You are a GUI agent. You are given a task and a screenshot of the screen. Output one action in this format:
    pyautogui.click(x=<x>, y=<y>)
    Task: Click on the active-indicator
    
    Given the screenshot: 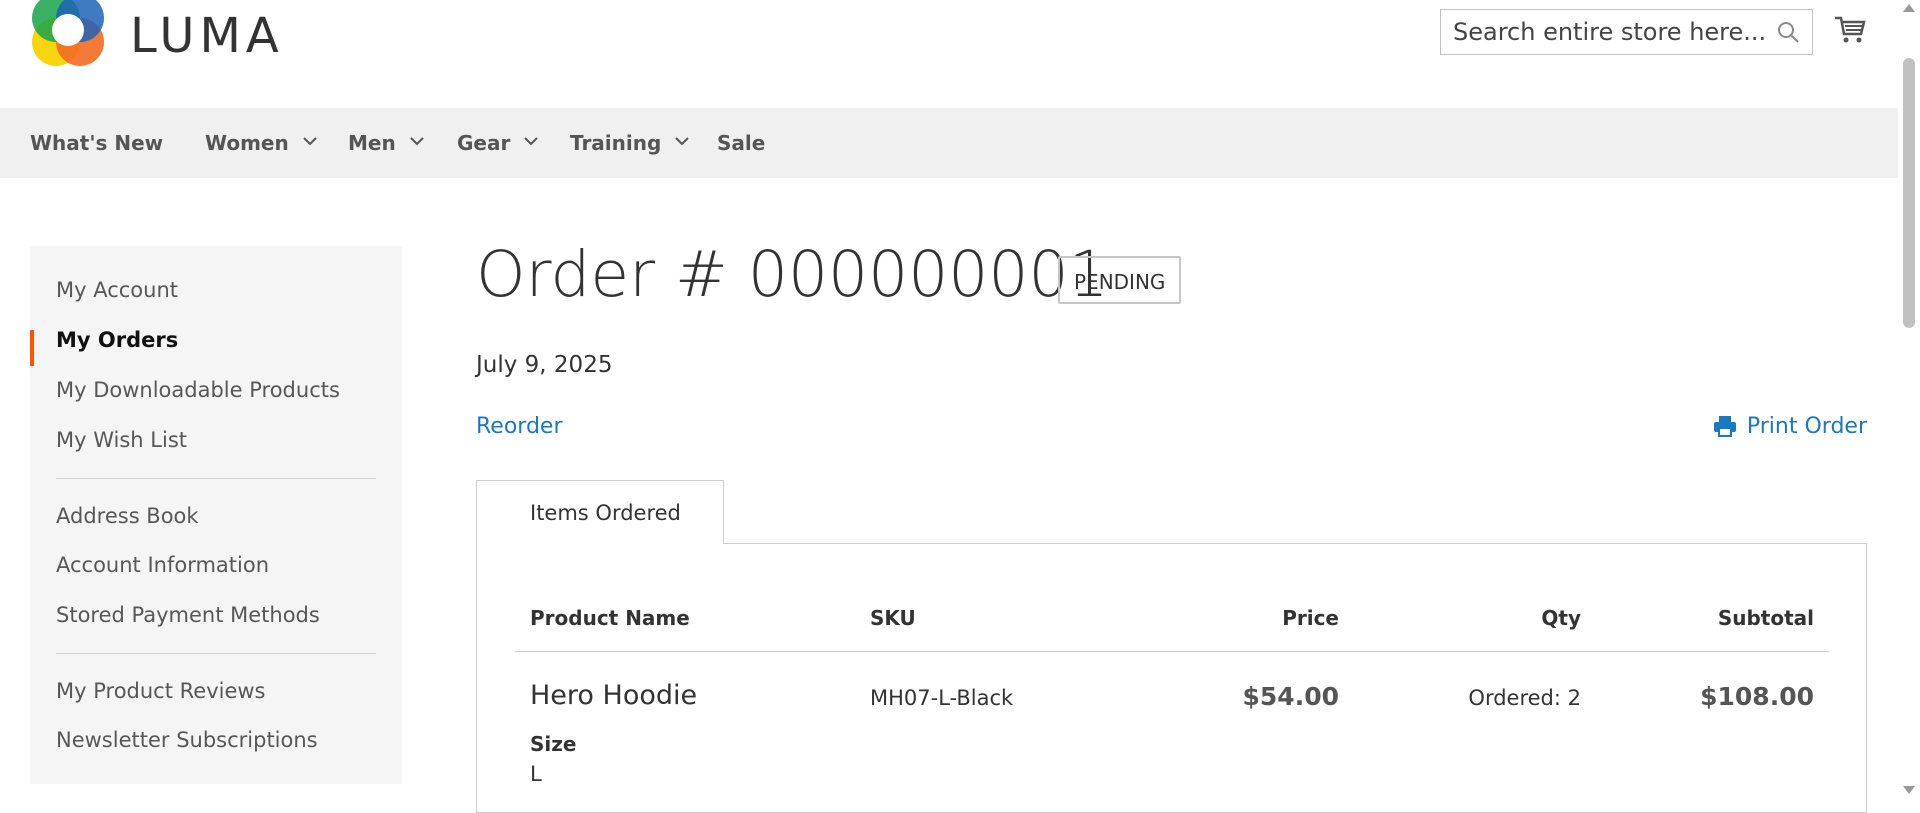 What is the action you would take?
    pyautogui.click(x=32, y=348)
    